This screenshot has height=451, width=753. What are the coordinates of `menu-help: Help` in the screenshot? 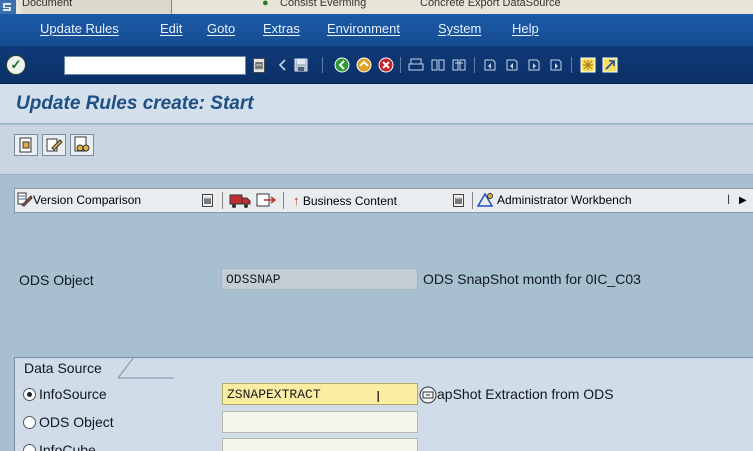 It's located at (525, 28).